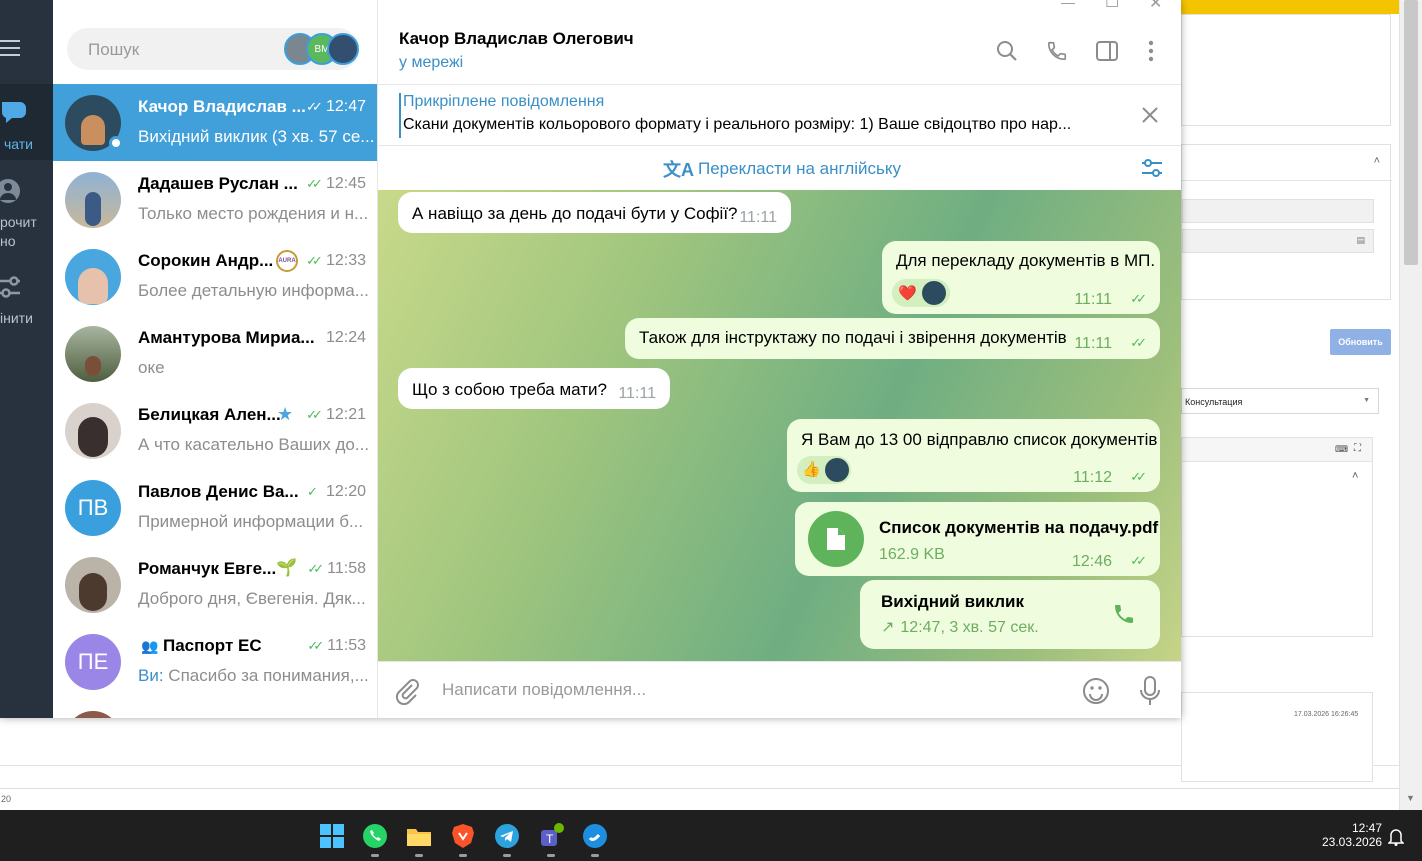 The height and width of the screenshot is (861, 1422). What do you see at coordinates (1010, 614) in the screenshot?
I see `call-message: Вихідний виклик ↗ 12:47, 3 хв. 57 сек.` at bounding box center [1010, 614].